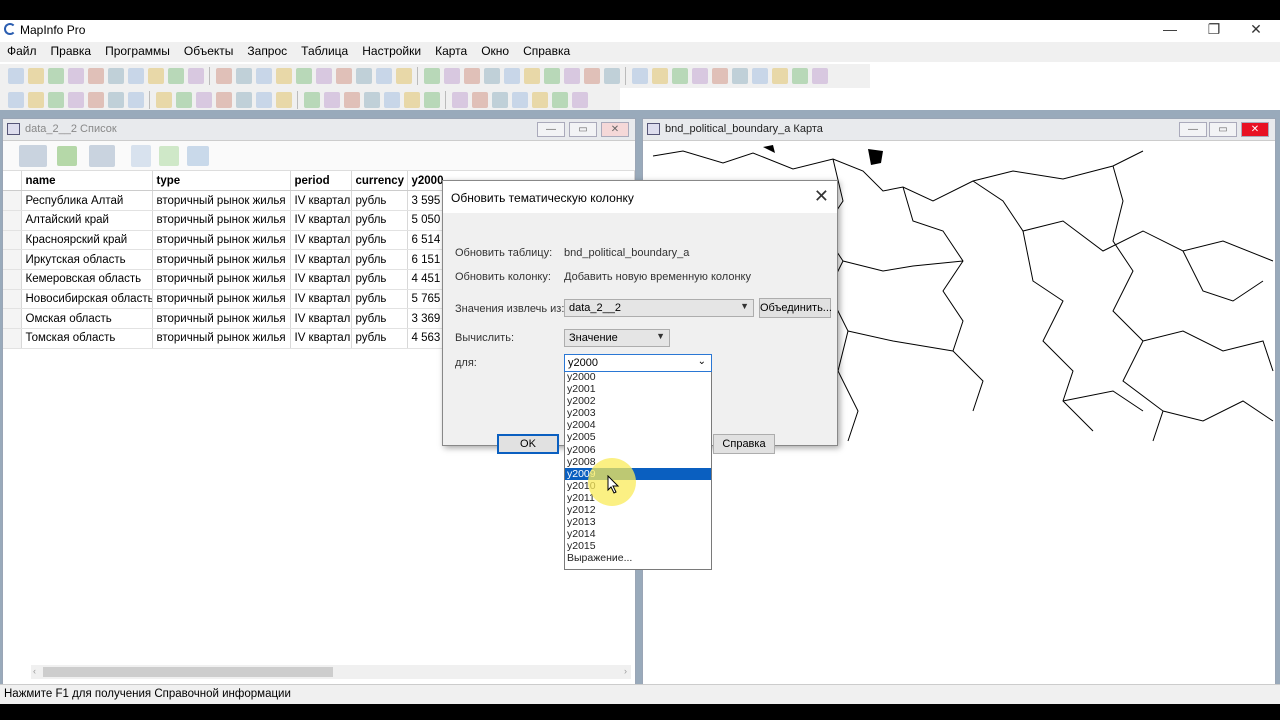 The width and height of the screenshot is (1280, 720). Describe the element at coordinates (221, 181) in the screenshot. I see `column-header-type: type` at that location.